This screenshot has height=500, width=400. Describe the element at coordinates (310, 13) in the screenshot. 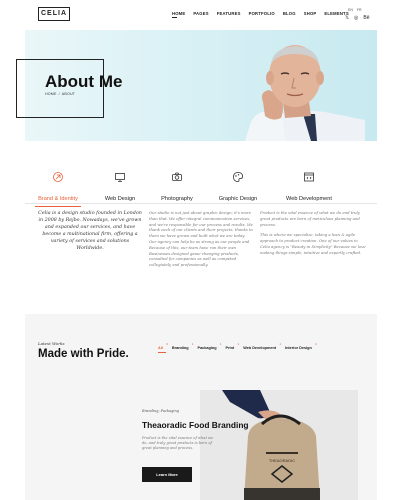

I see `nav-shop: SHOP` at that location.